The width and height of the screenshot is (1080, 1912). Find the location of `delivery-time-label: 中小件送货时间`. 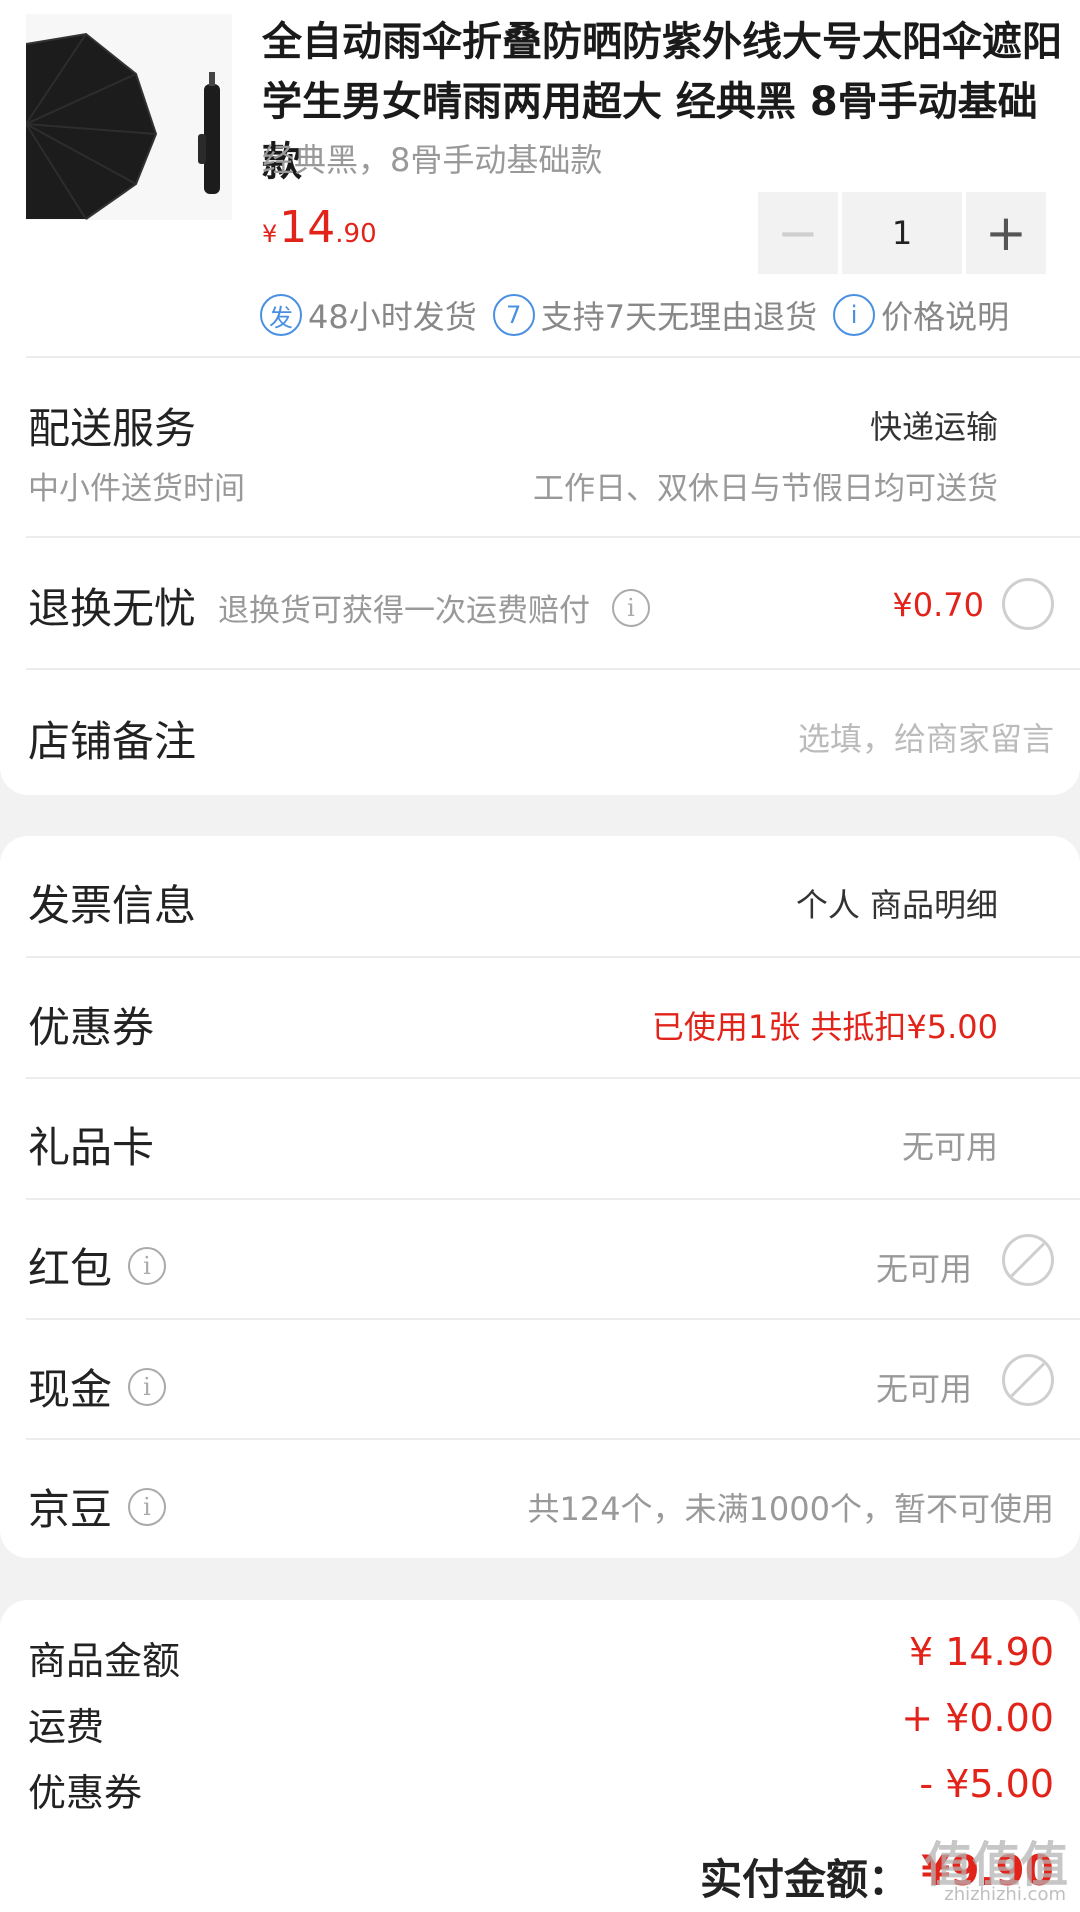

delivery-time-label: 中小件送货时间 is located at coordinates (136, 489).